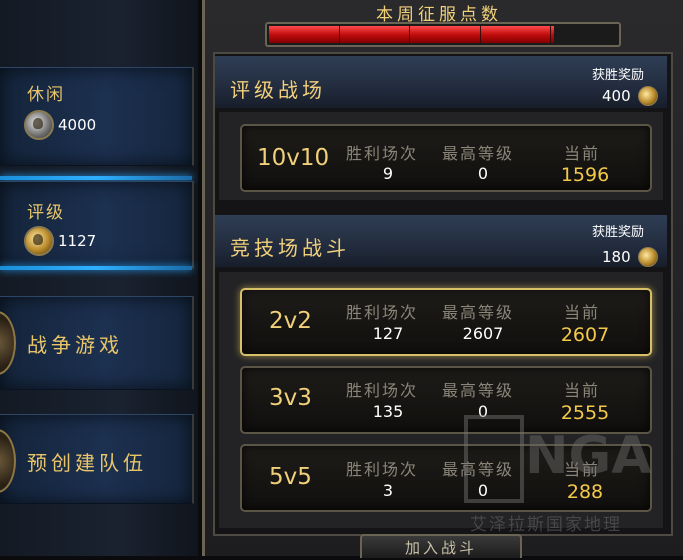 The width and height of the screenshot is (683, 560). I want to click on sidebar-item-label: 评级, so click(46, 213).